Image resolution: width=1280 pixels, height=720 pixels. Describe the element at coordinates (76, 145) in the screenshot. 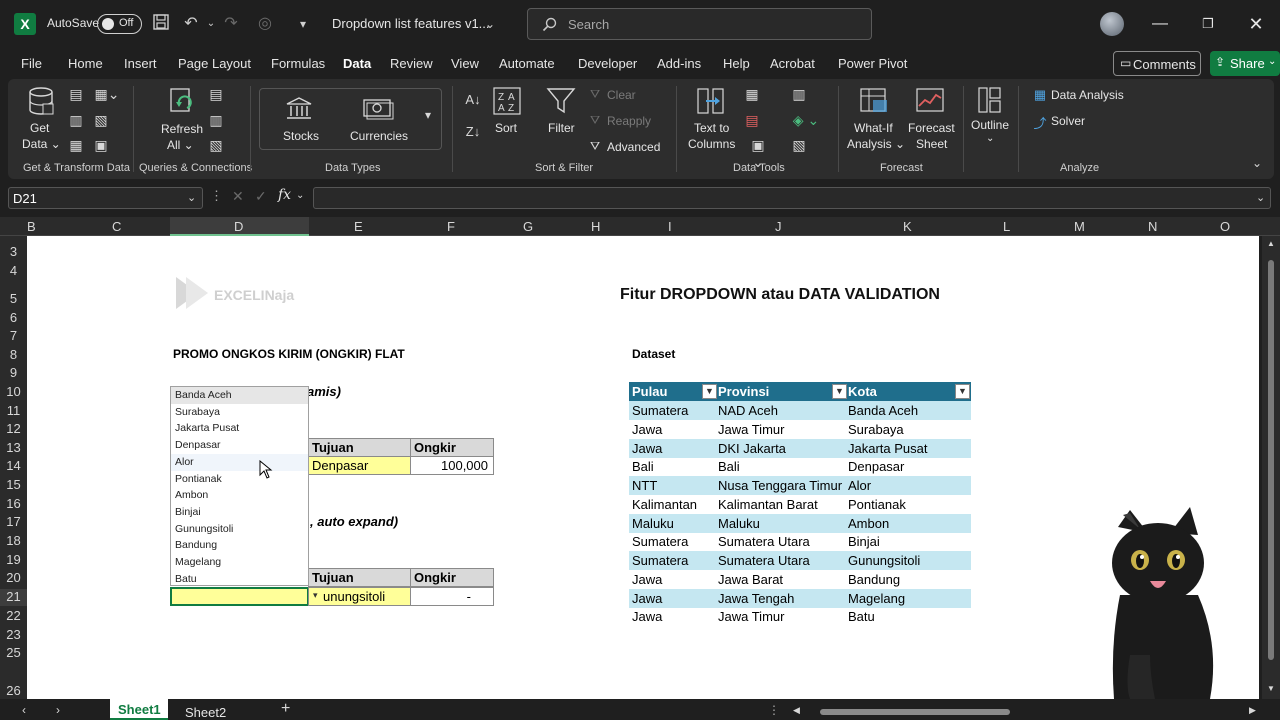

I see `existing-connections-icon: ▦` at that location.